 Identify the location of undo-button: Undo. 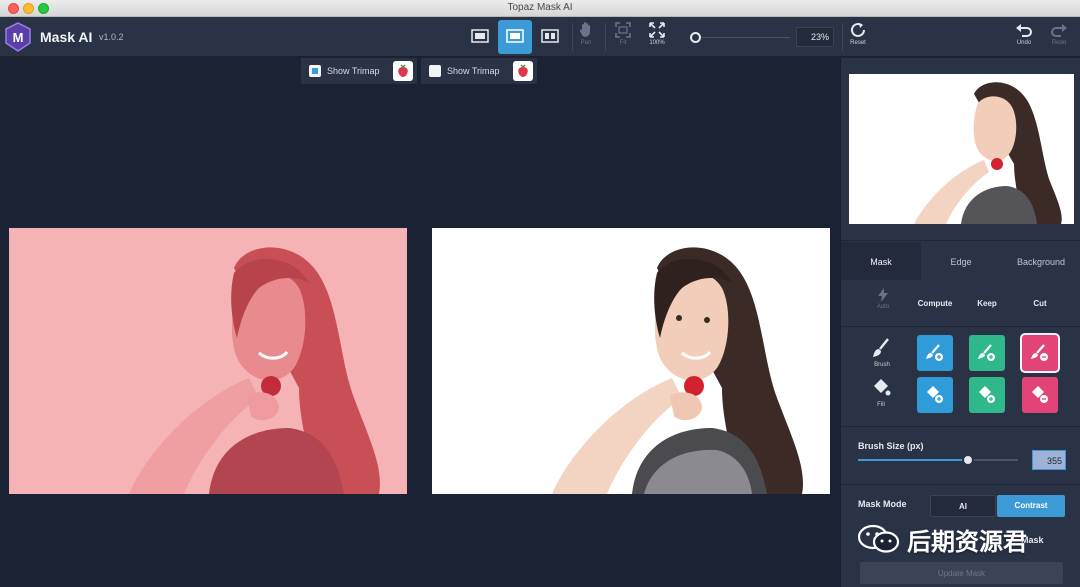
(1024, 33).